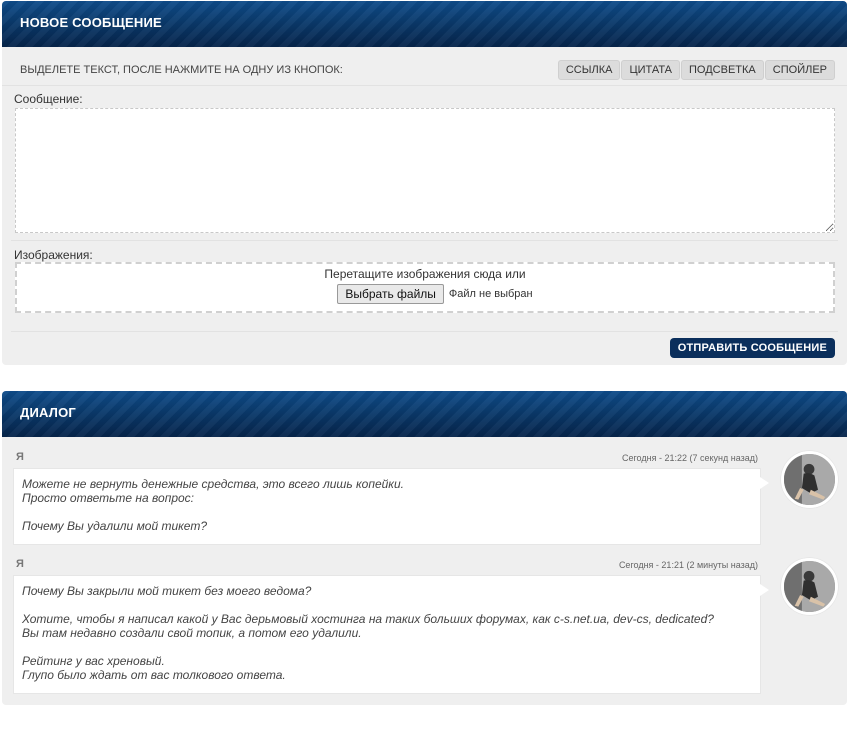 This screenshot has width=858, height=739. I want to click on page-edge, so click(856, 369).